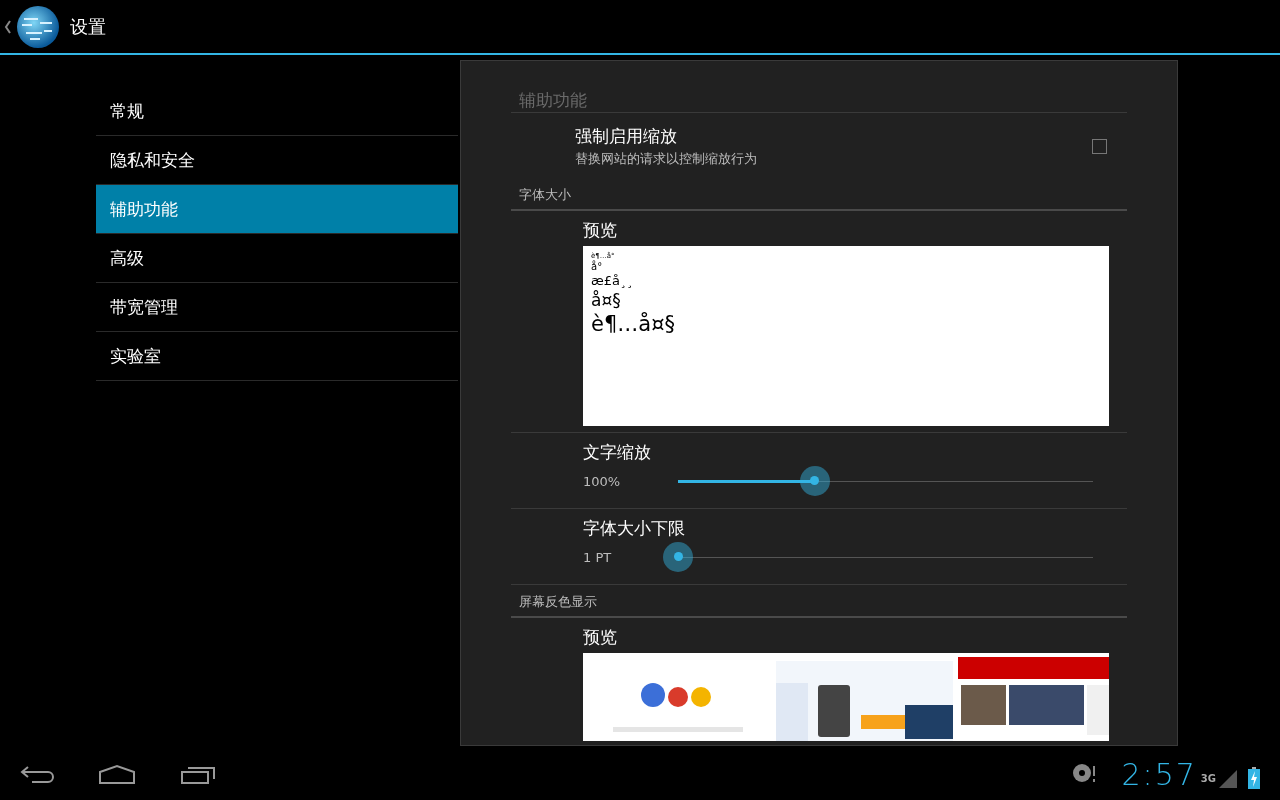 Image resolution: width=1280 pixels, height=800 pixels. What do you see at coordinates (117, 774) in the screenshot?
I see `home-icon` at bounding box center [117, 774].